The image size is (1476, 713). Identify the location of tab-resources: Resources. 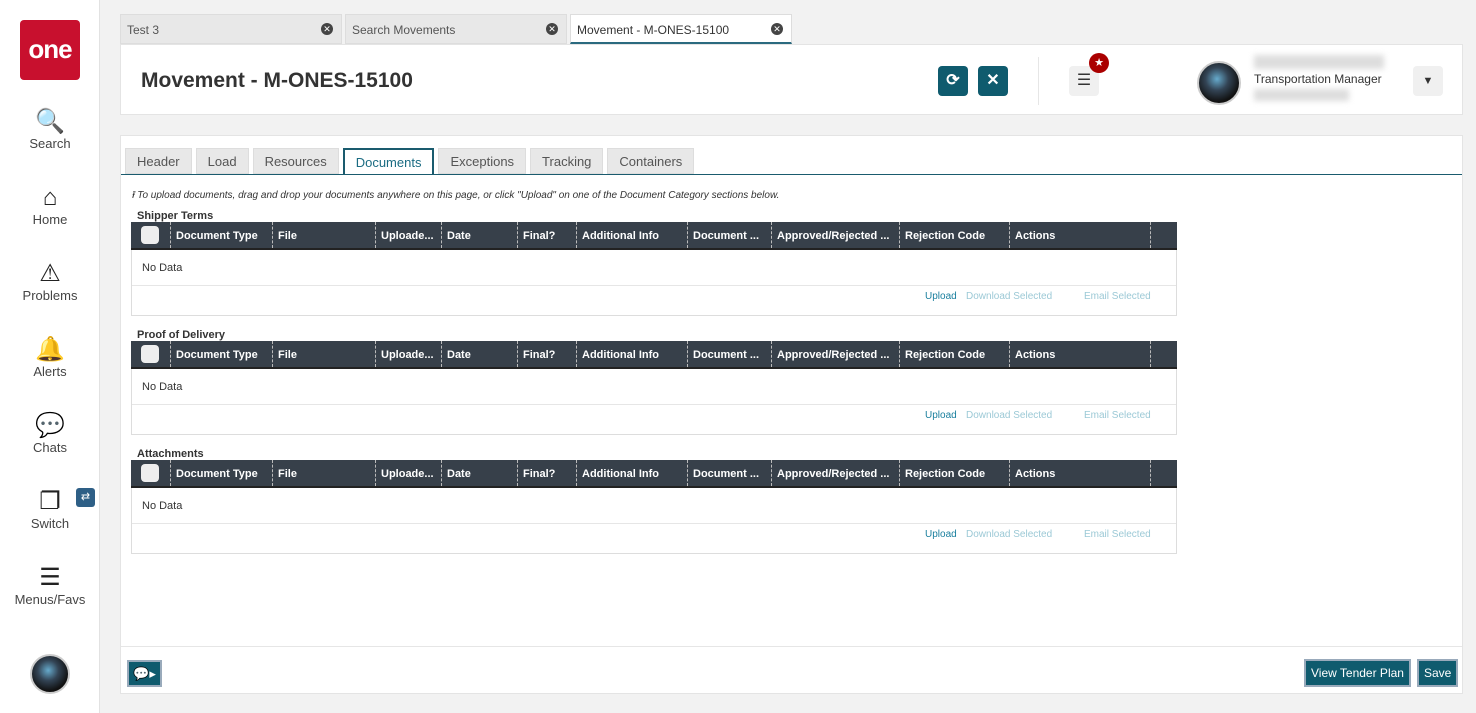
(295, 161).